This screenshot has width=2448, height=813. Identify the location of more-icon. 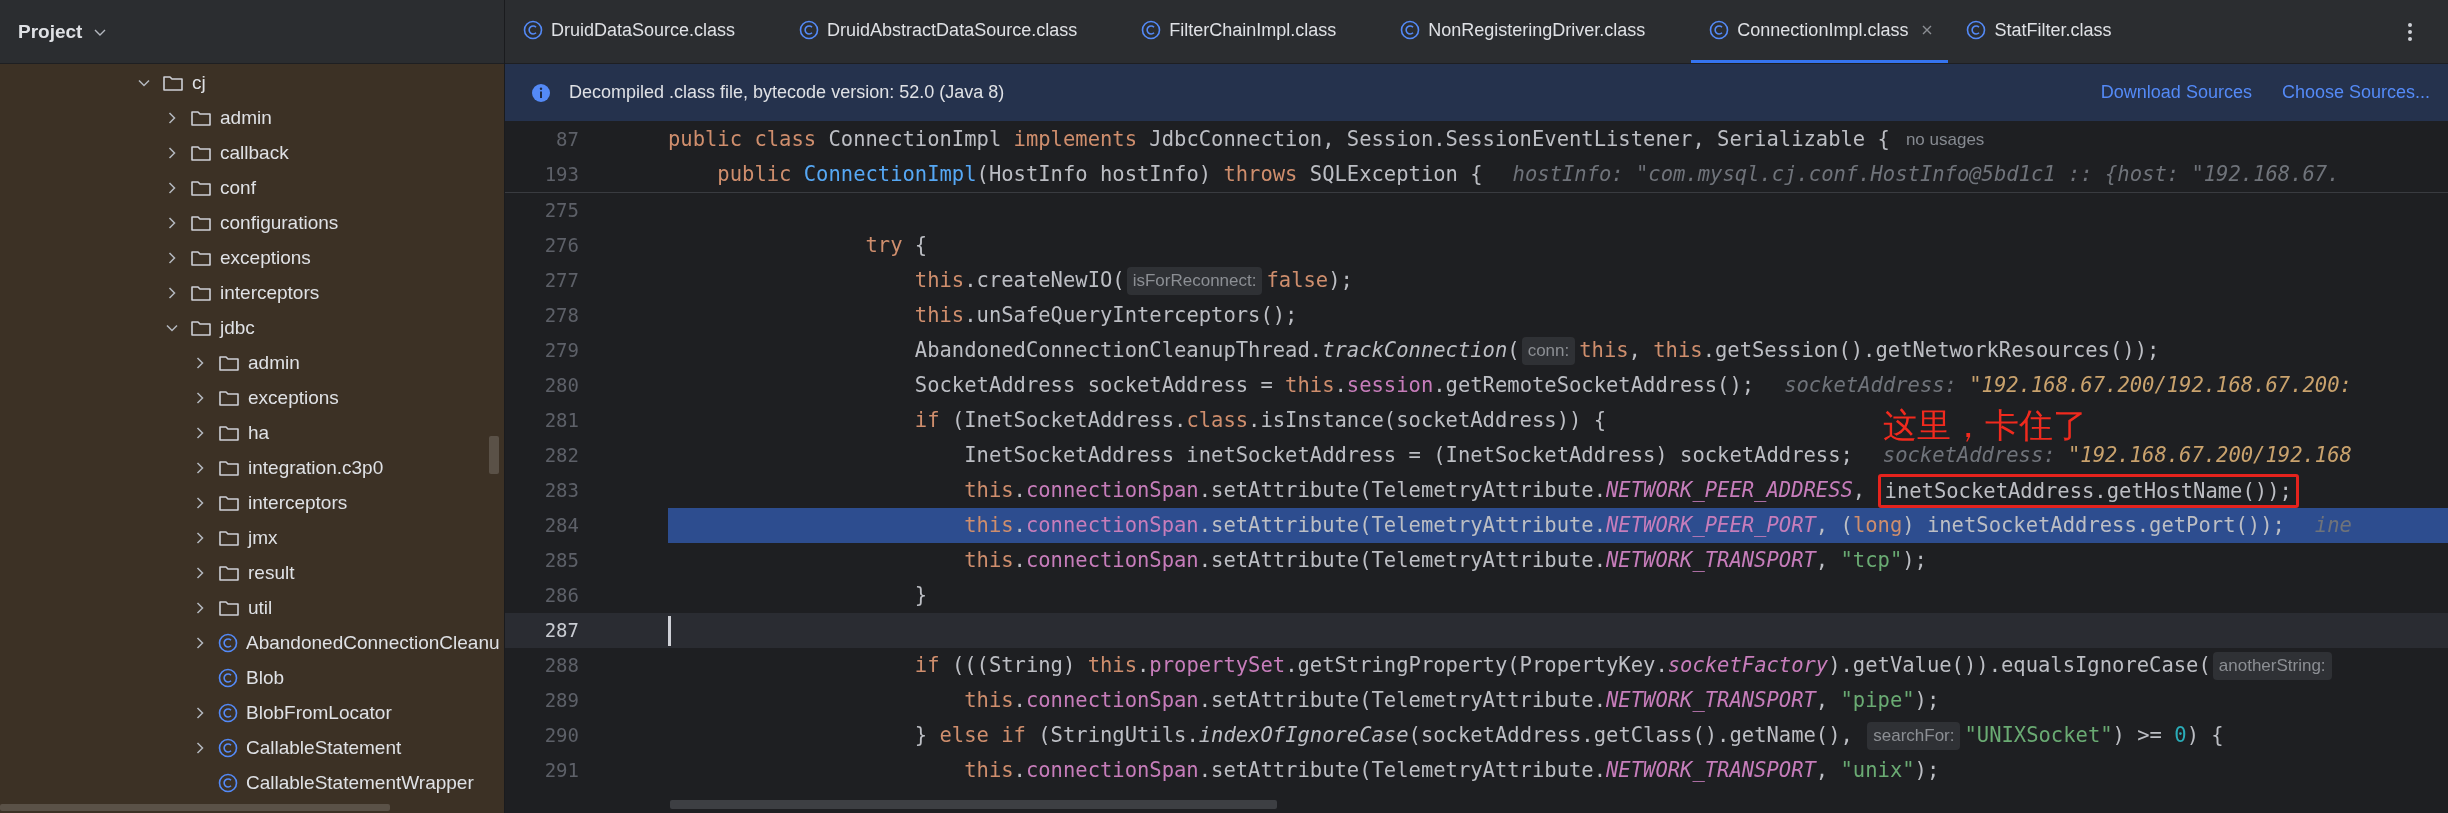
(2410, 31).